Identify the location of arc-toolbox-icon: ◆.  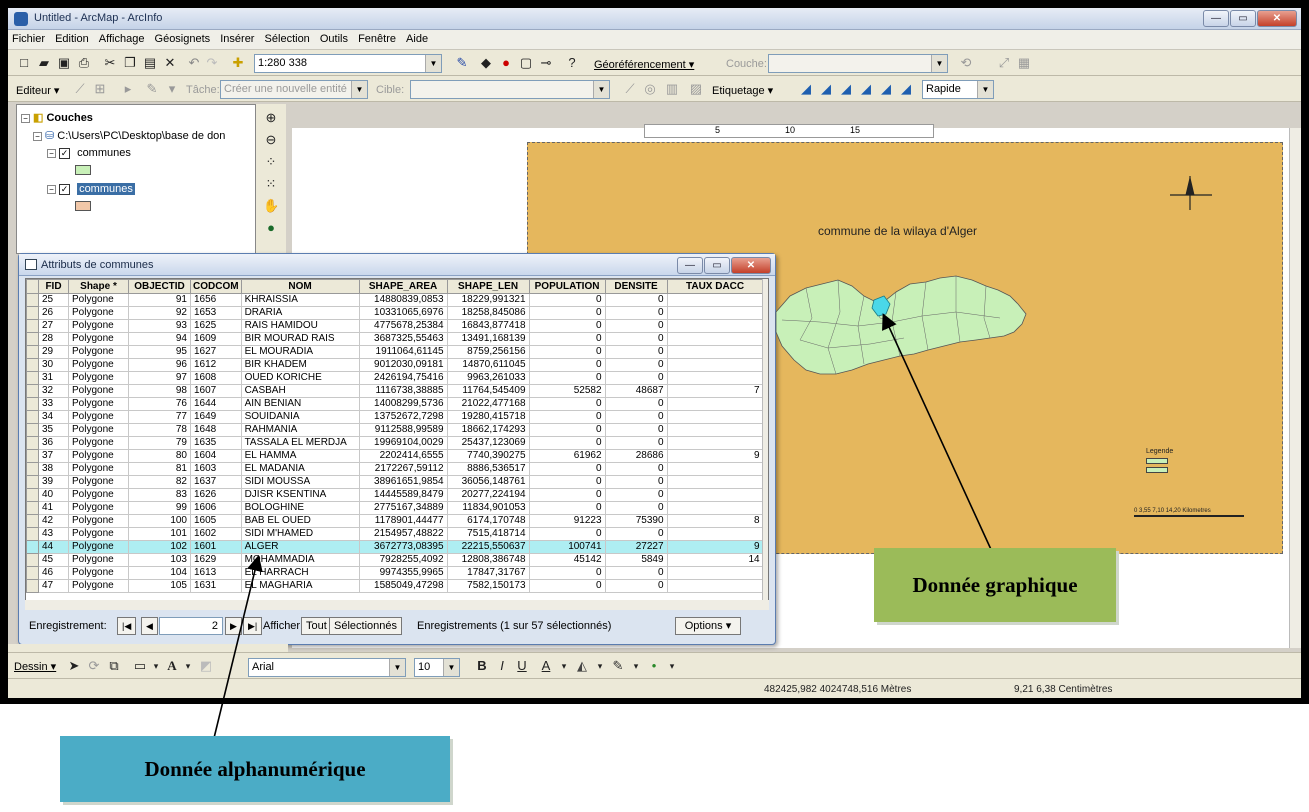
(486, 63).